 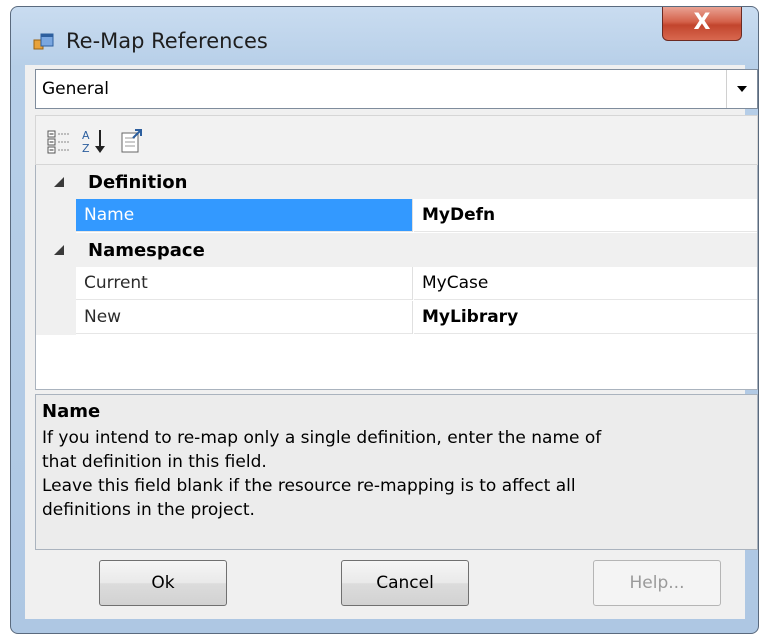 I want to click on close-icon: X, so click(x=702, y=22).